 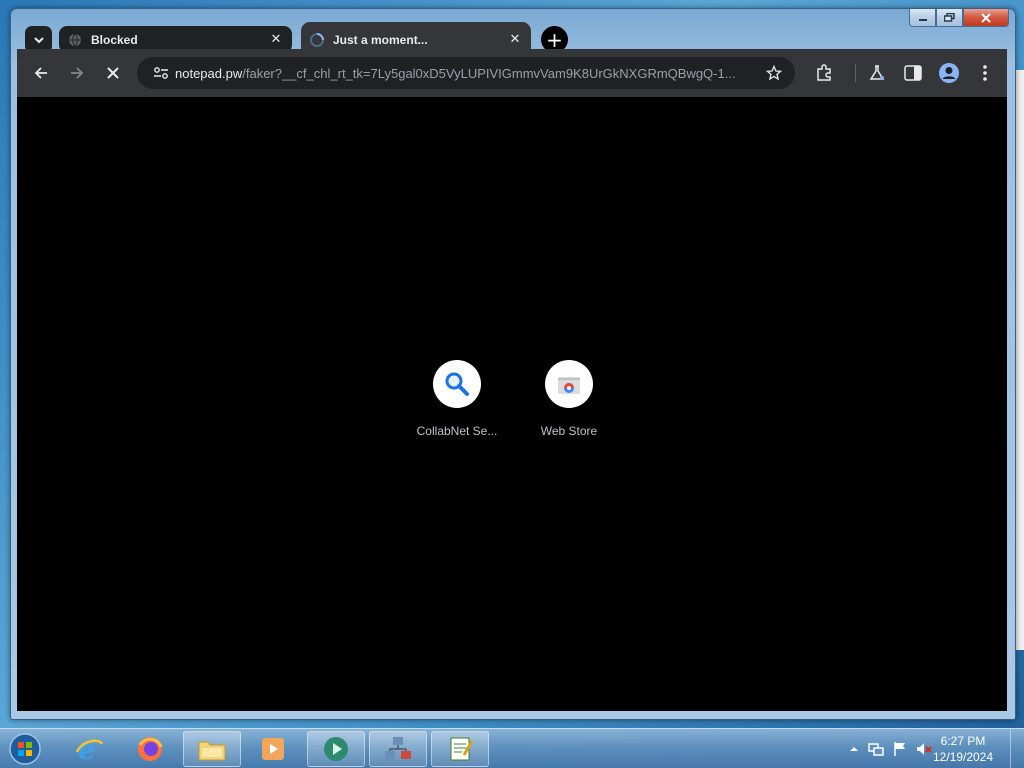 What do you see at coordinates (457, 384) in the screenshot?
I see `search-icon` at bounding box center [457, 384].